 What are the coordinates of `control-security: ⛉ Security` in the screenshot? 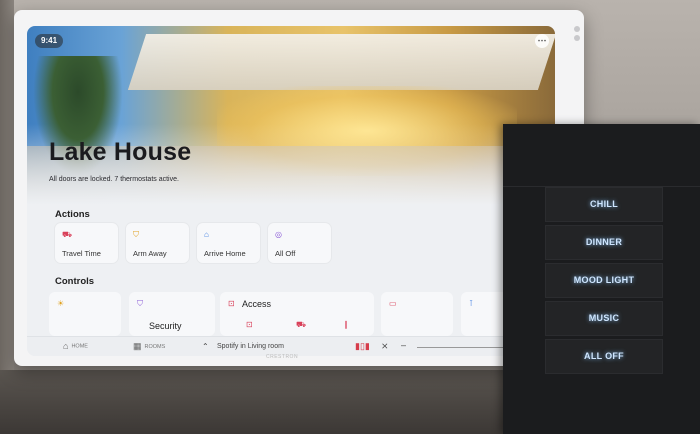 It's located at (172, 314).